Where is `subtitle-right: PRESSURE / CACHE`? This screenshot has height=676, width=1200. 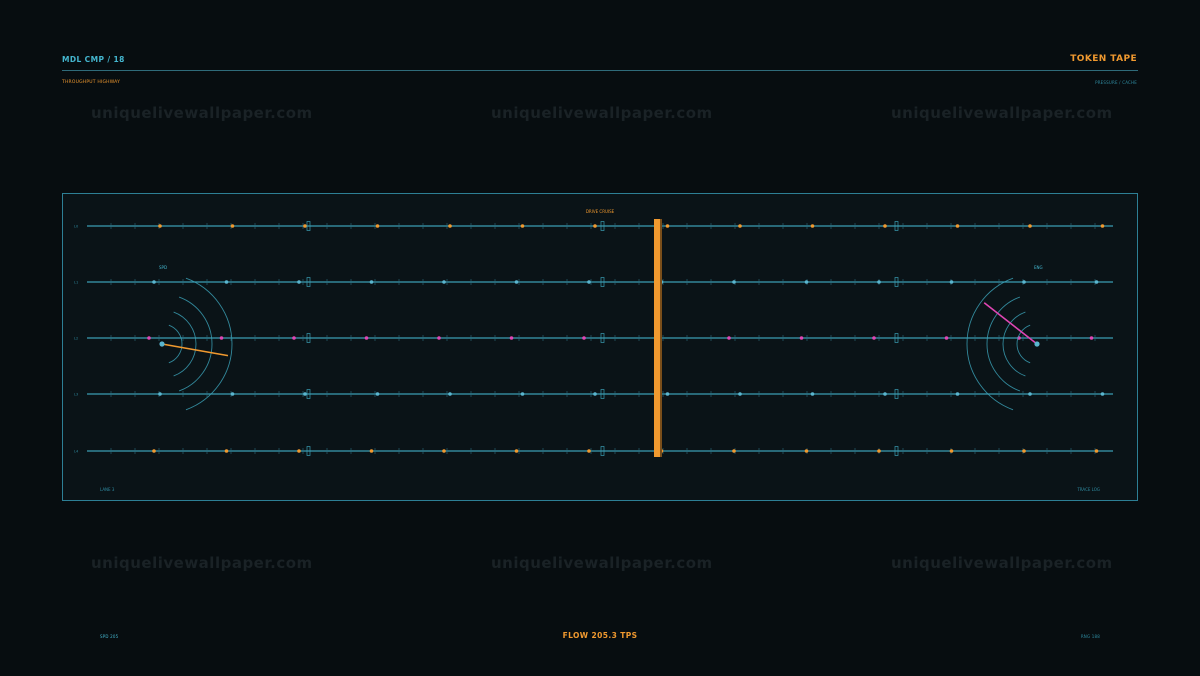
subtitle-right: PRESSURE / CACHE is located at coordinates (1116, 82).